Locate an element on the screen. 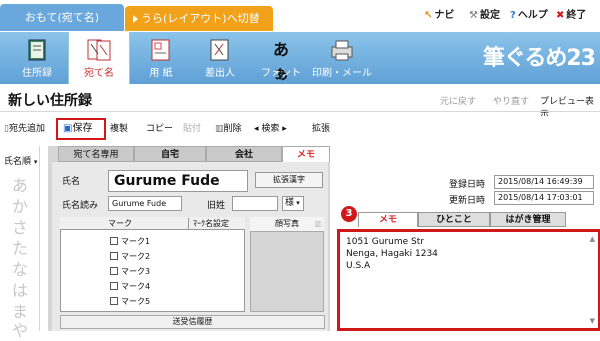  kana-index-item: や is located at coordinates (20, 329).